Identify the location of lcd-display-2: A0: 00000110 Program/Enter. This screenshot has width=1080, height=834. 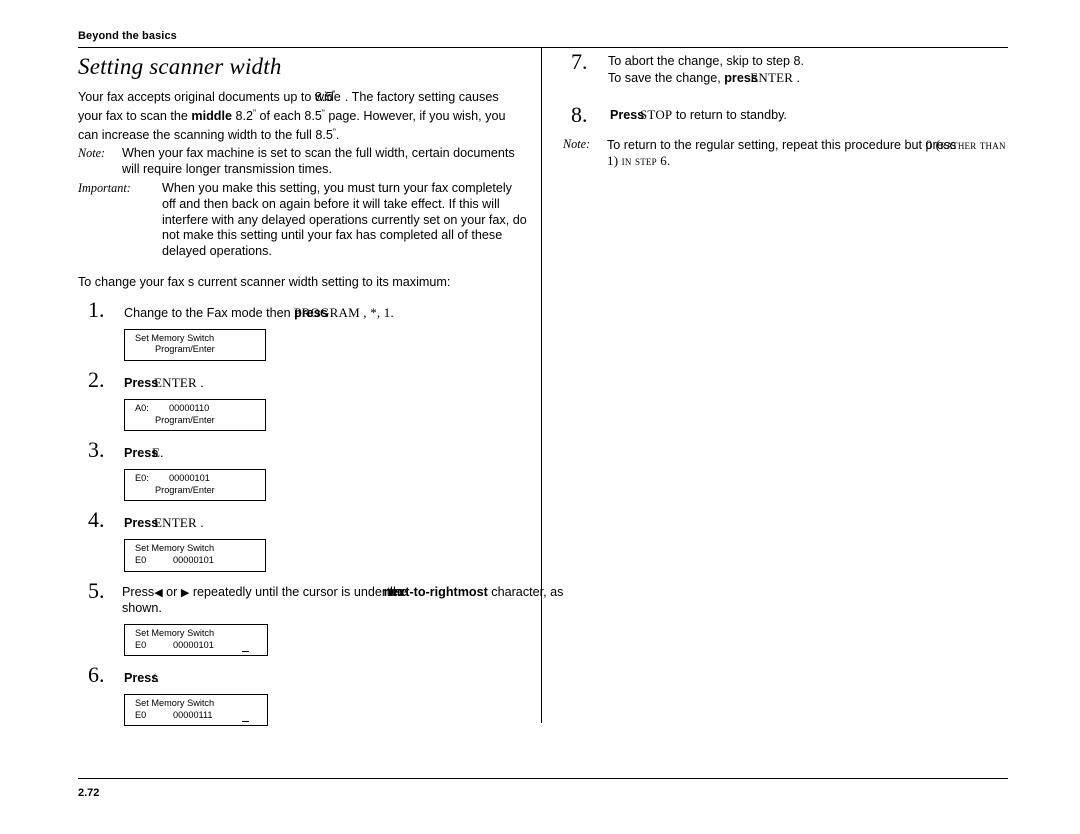
(195, 415).